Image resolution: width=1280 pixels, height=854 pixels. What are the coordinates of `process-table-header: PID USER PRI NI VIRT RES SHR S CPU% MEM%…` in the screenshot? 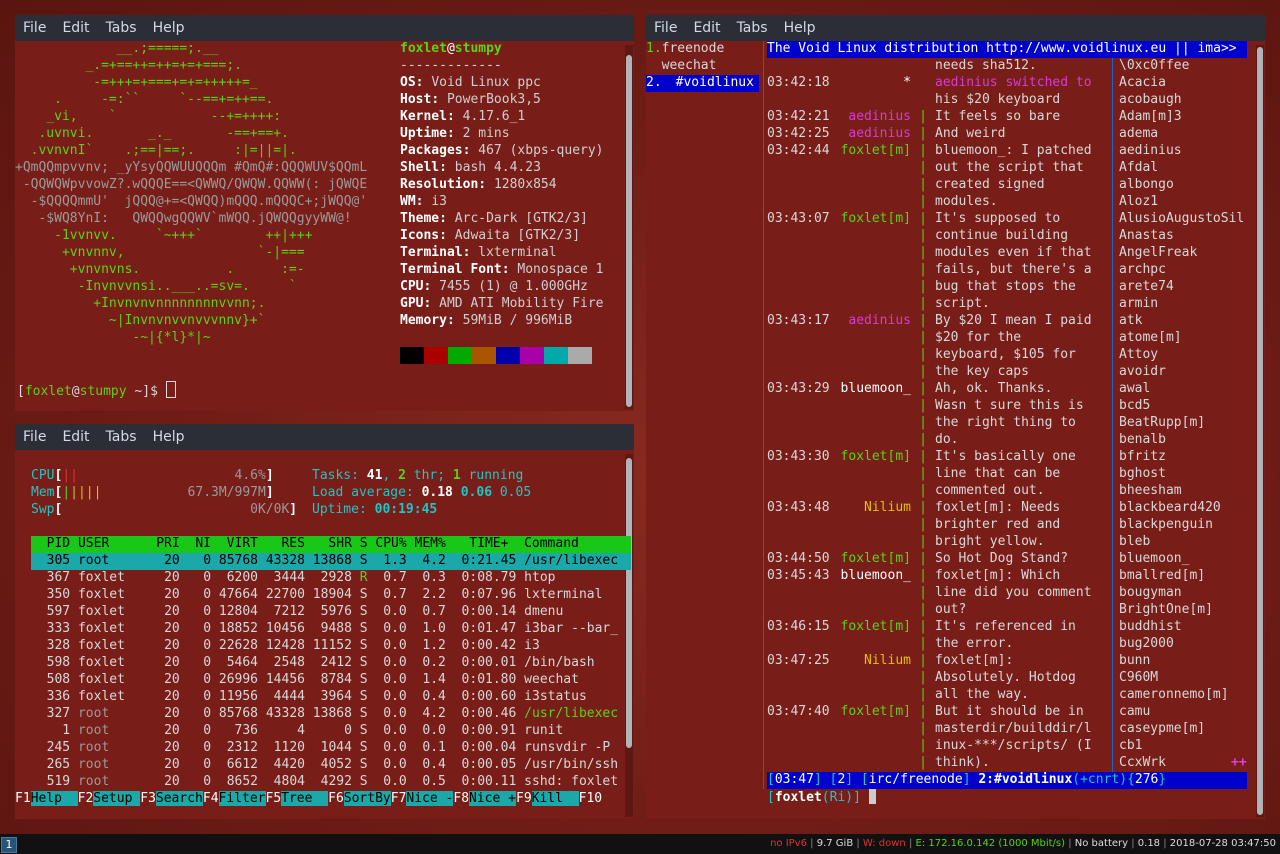 It's located at (331, 544).